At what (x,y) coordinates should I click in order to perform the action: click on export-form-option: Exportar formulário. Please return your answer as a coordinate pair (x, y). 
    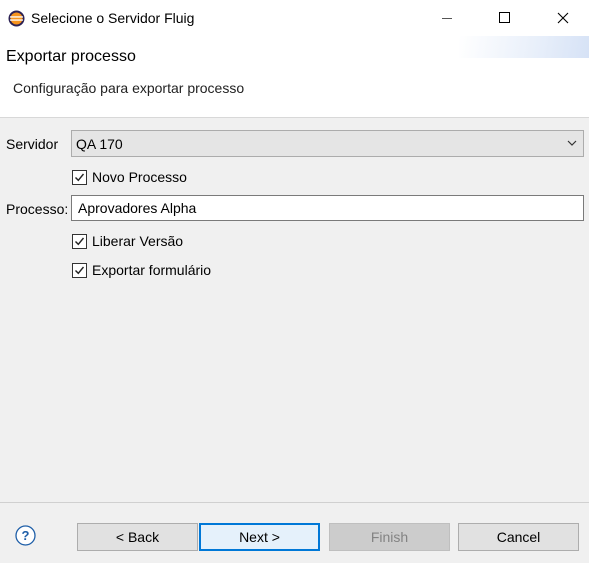
    Looking at the image, I should click on (141, 270).